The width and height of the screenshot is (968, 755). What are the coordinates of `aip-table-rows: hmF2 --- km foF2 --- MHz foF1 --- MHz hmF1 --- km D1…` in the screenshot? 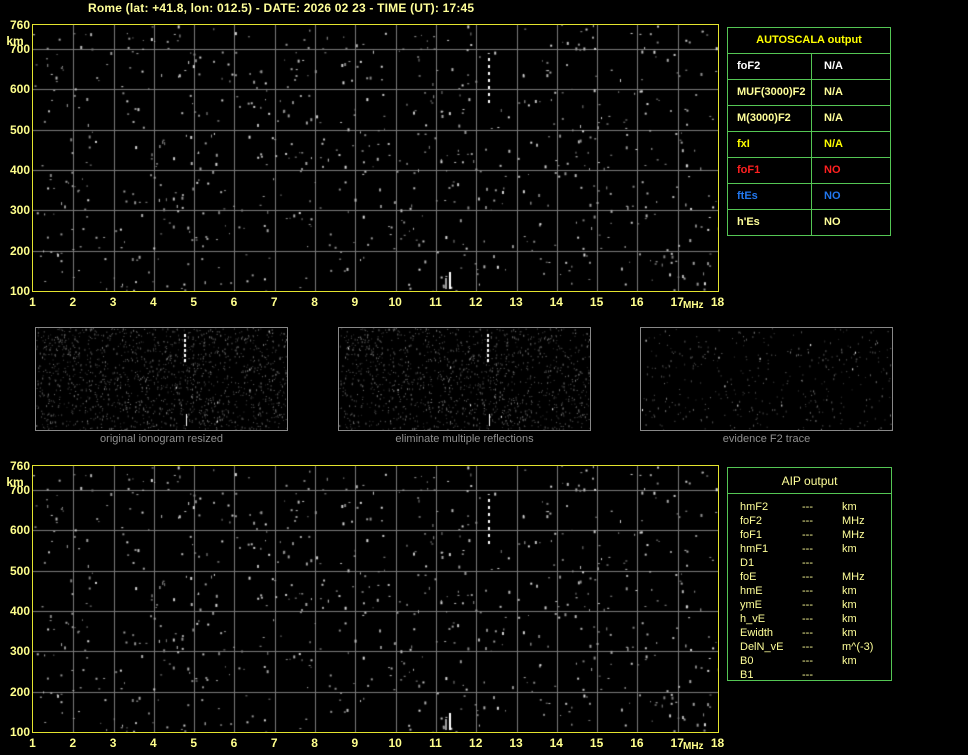 It's located at (809, 588).